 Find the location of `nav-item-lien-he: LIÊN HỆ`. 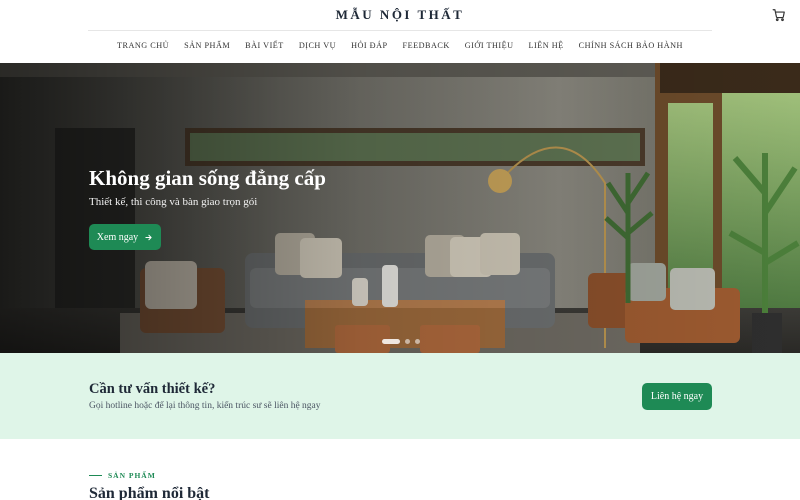

nav-item-lien-he: LIÊN HỆ is located at coordinates (546, 46).